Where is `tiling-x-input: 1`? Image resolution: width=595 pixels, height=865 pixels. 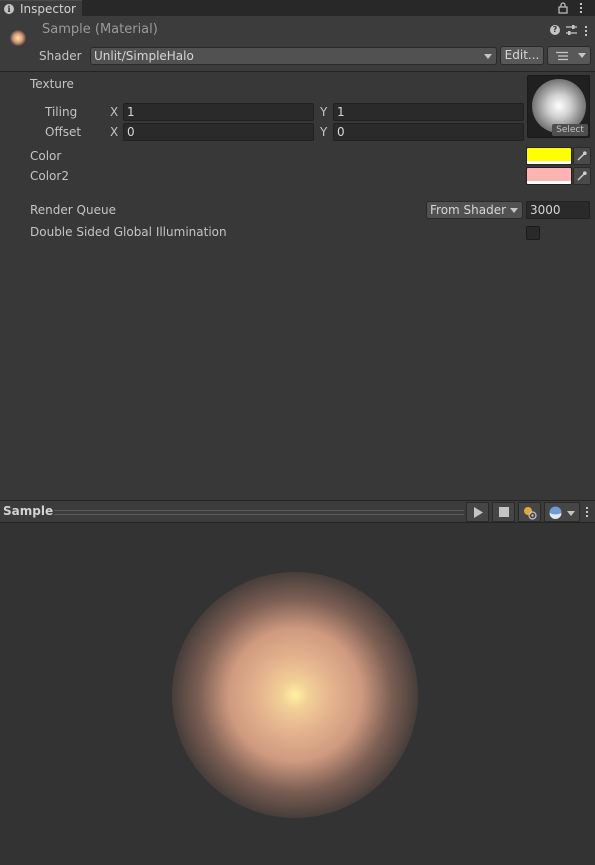
tiling-x-input: 1 is located at coordinates (218, 112).